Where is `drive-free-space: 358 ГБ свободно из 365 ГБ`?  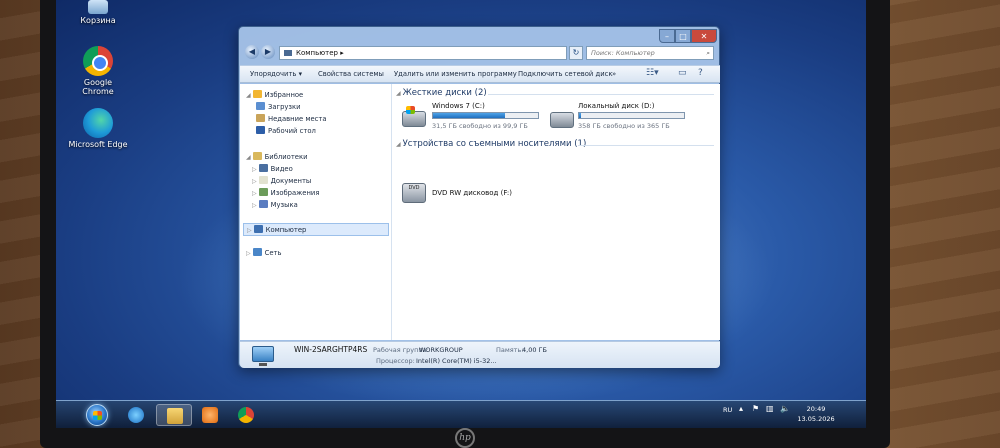 drive-free-space: 358 ГБ свободно из 365 ГБ is located at coordinates (624, 126).